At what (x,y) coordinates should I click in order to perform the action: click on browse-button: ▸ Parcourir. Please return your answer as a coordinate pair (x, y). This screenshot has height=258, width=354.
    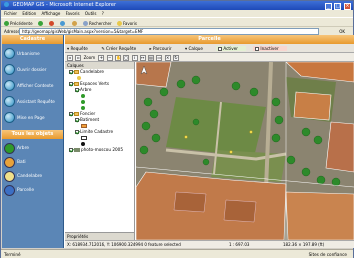
    Looking at the image, I should click on (164, 48).